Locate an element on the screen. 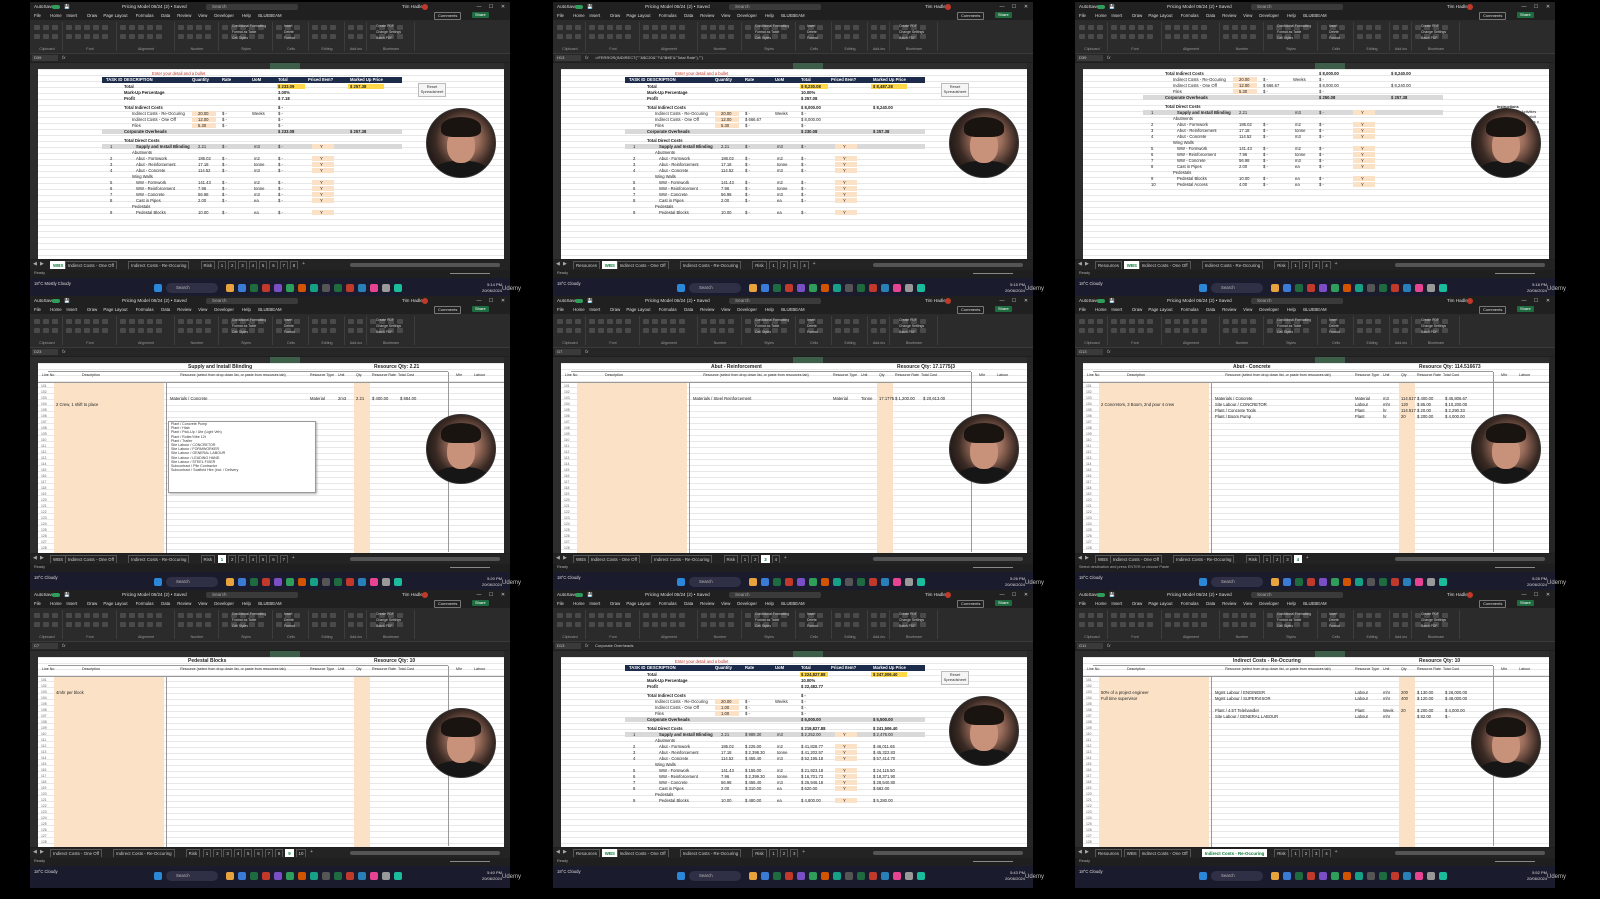 This screenshot has width=1600, height=899. name-box: G11 is located at coordinates (1090, 646).